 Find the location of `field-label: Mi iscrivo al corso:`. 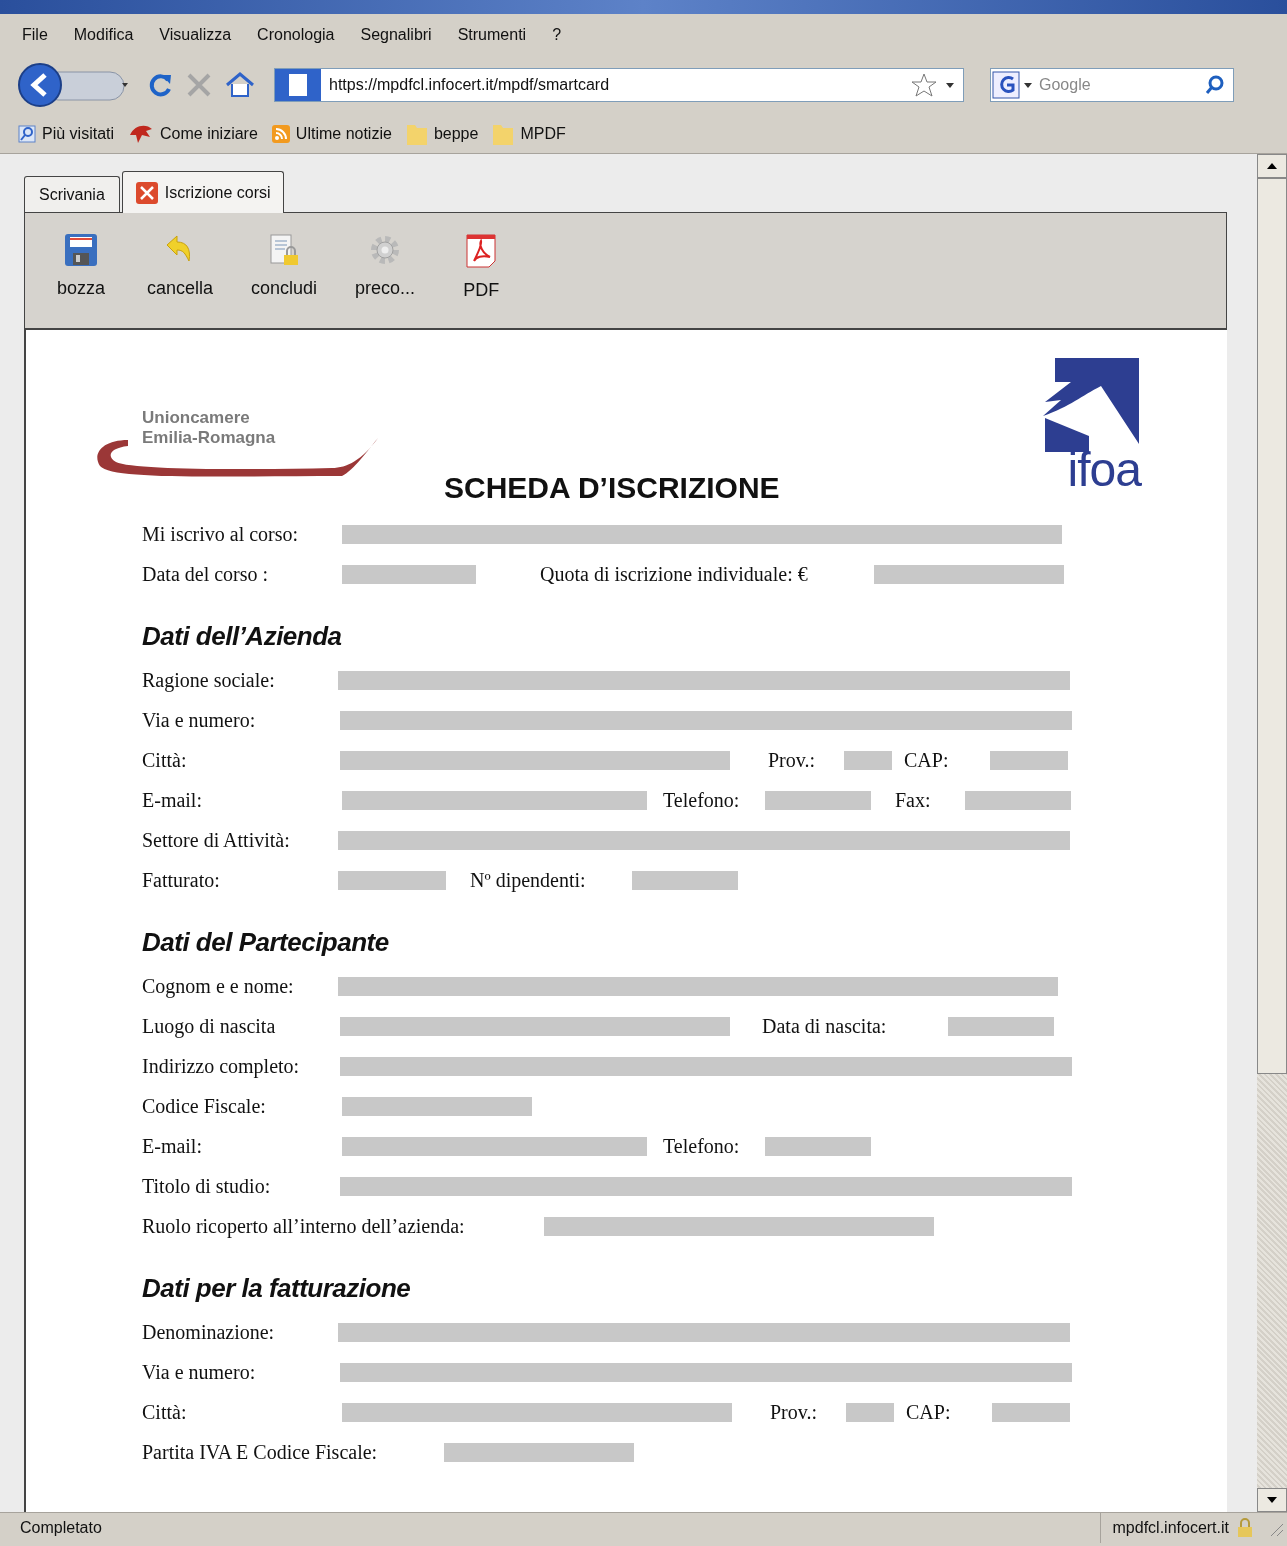

field-label: Mi iscrivo al corso: is located at coordinates (221, 534).